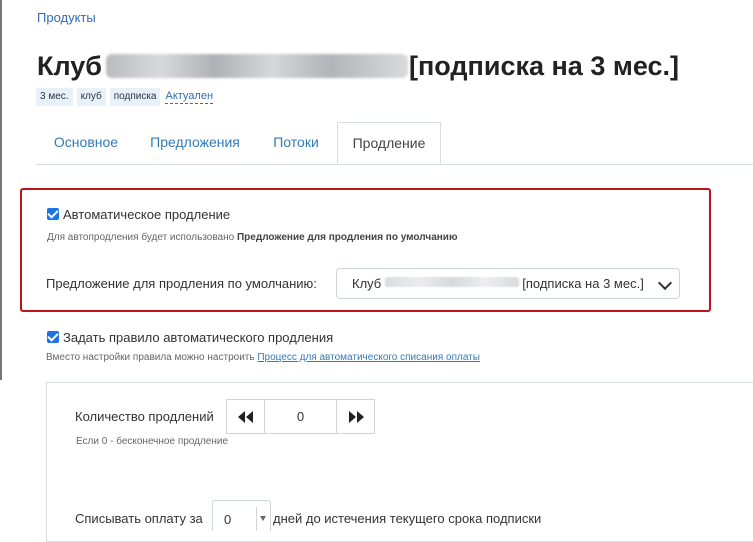 The height and width of the screenshot is (542, 753). I want to click on redacted-title-blur, so click(256, 66).